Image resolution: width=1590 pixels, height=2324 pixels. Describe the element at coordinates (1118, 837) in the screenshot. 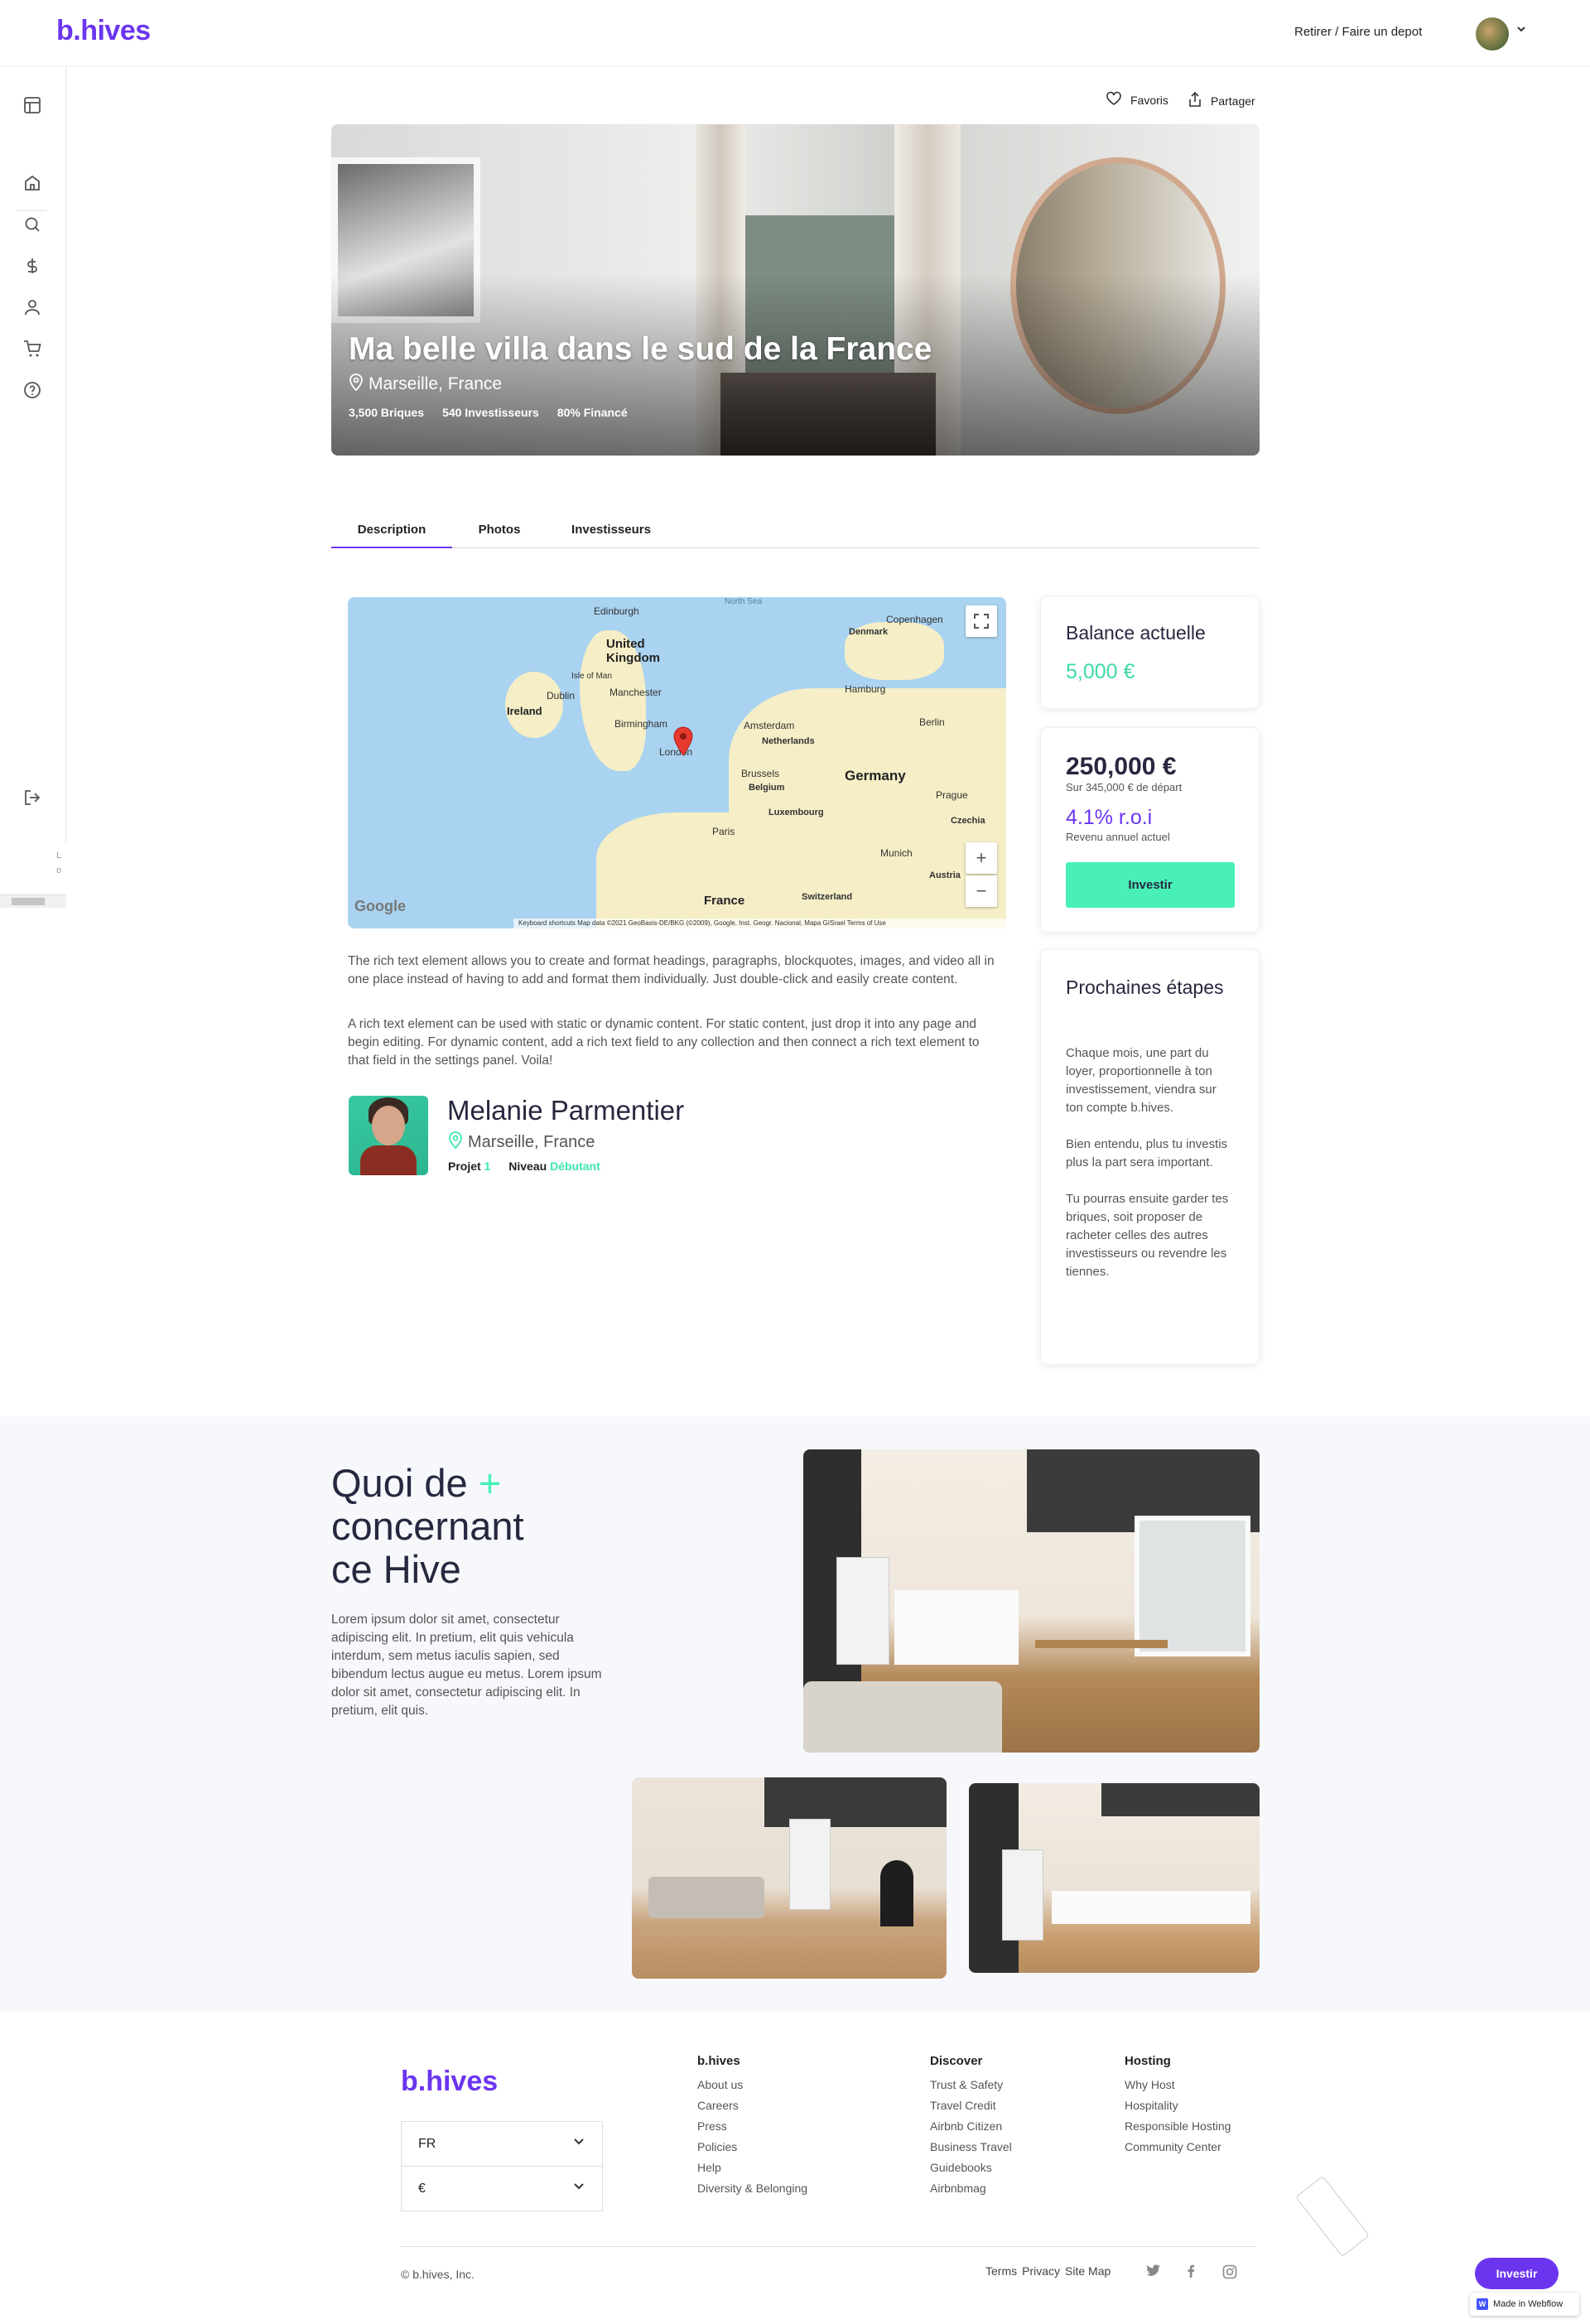

I see `roi-sub: Revenu annuel actuel` at that location.